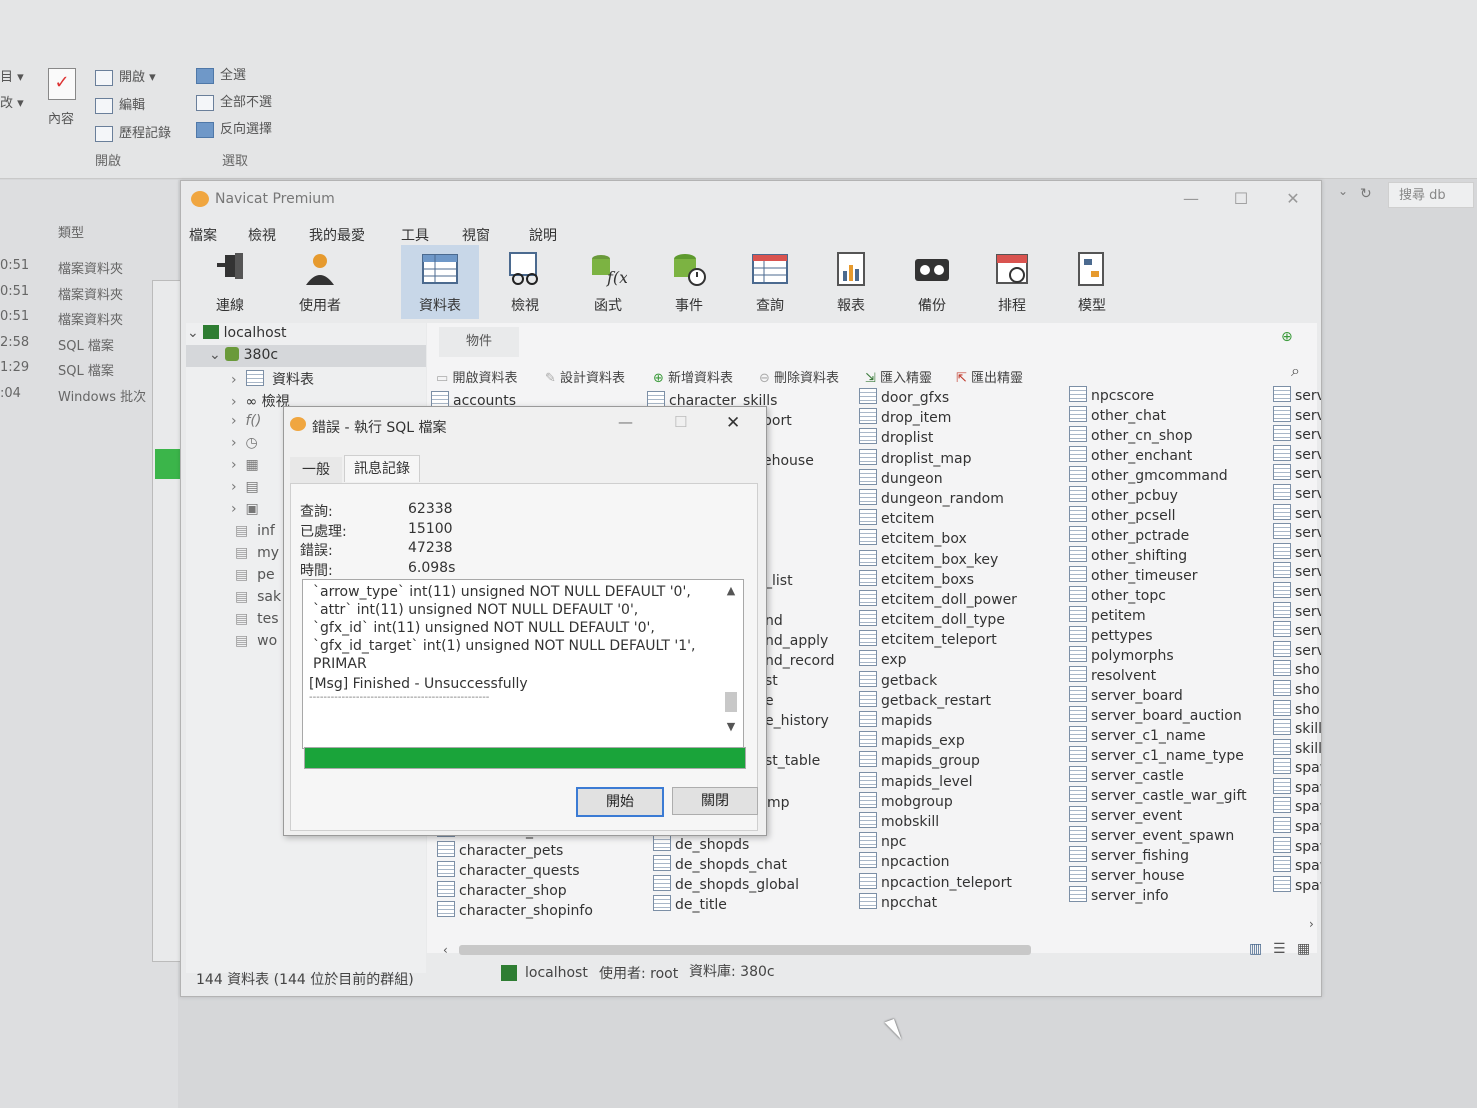 This screenshot has height=1108, width=1477. I want to click on menu-window: 視窗, so click(476, 235).